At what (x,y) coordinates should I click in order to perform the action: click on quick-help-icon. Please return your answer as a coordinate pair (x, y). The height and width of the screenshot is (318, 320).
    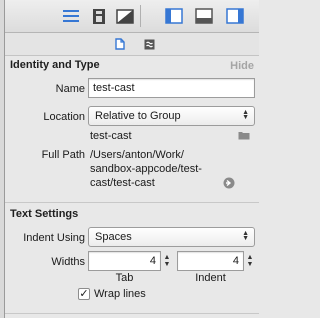
    Looking at the image, I should click on (149, 44).